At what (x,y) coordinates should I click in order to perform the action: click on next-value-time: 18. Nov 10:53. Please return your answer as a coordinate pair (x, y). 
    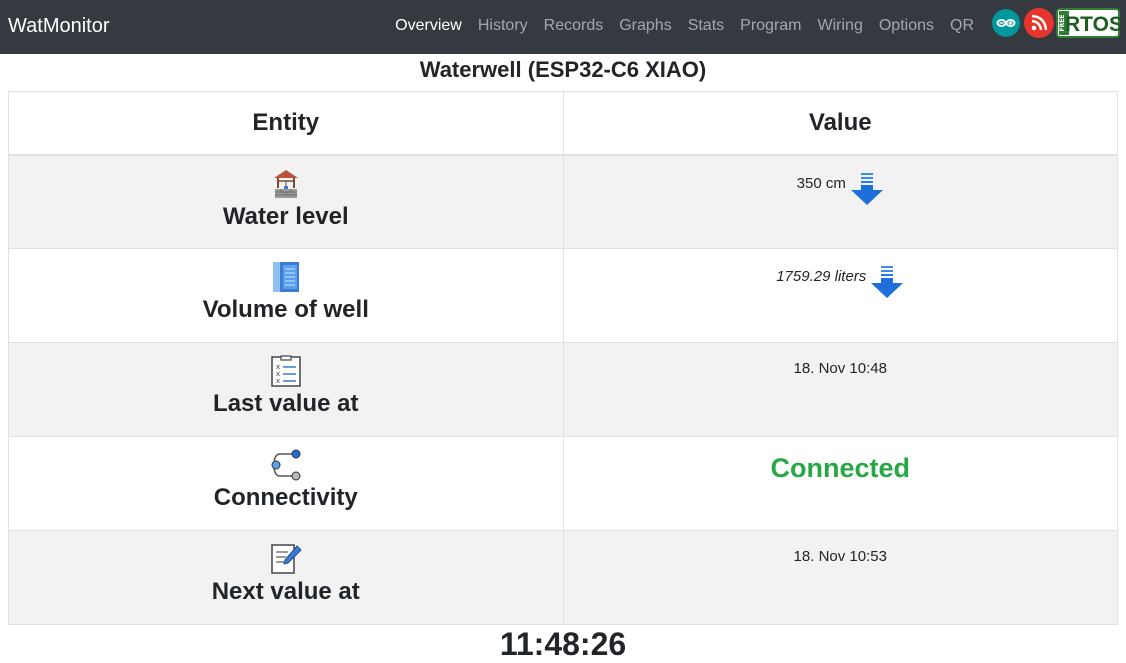
    Looking at the image, I should click on (840, 556).